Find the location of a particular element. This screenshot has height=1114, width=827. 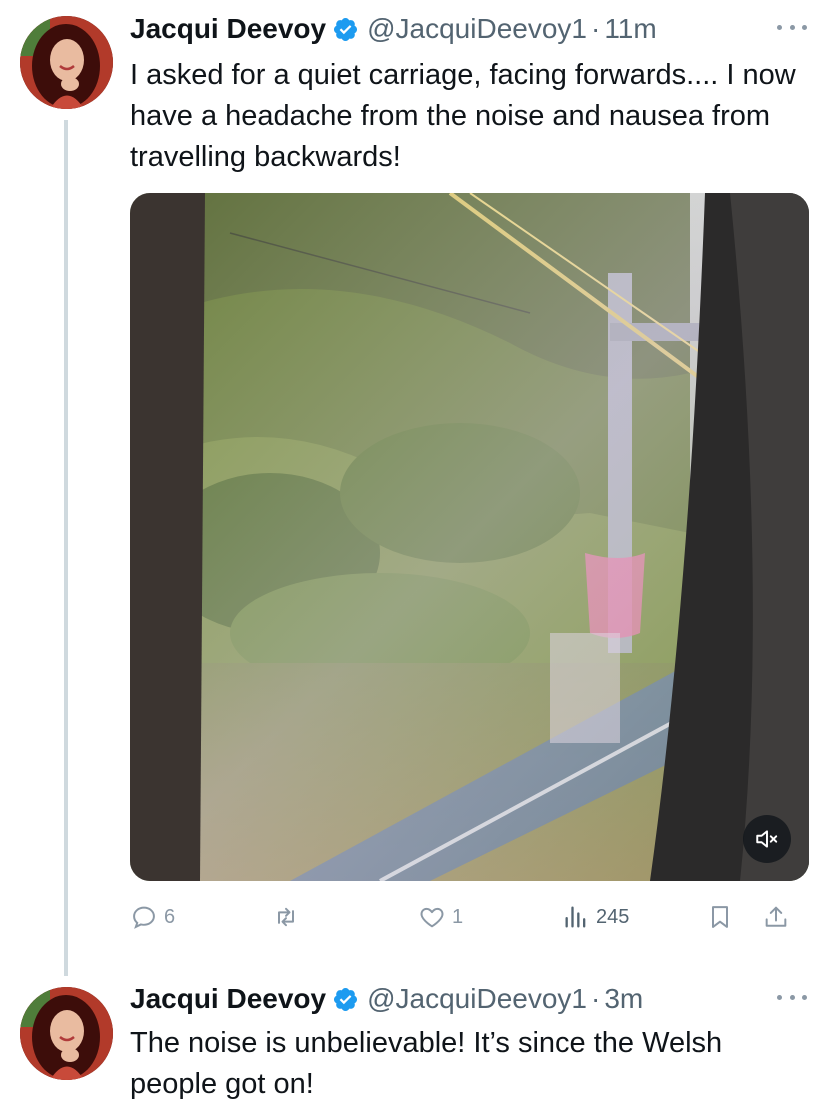

reply-button: 6 is located at coordinates (152, 917).